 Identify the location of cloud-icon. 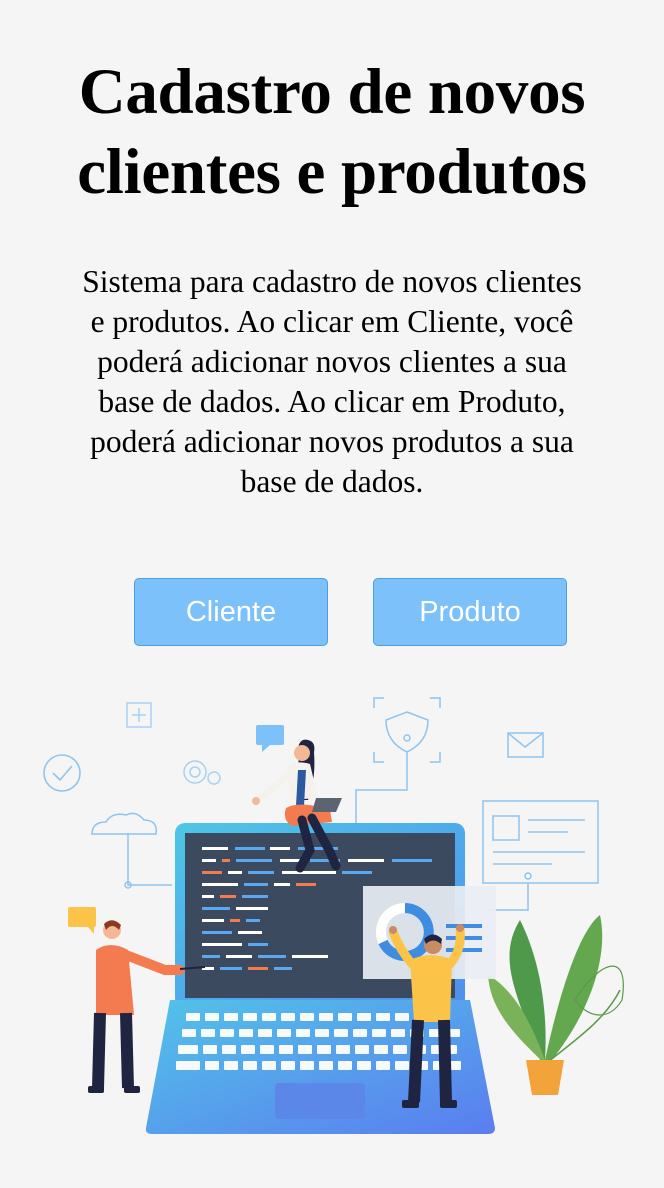
(131, 850).